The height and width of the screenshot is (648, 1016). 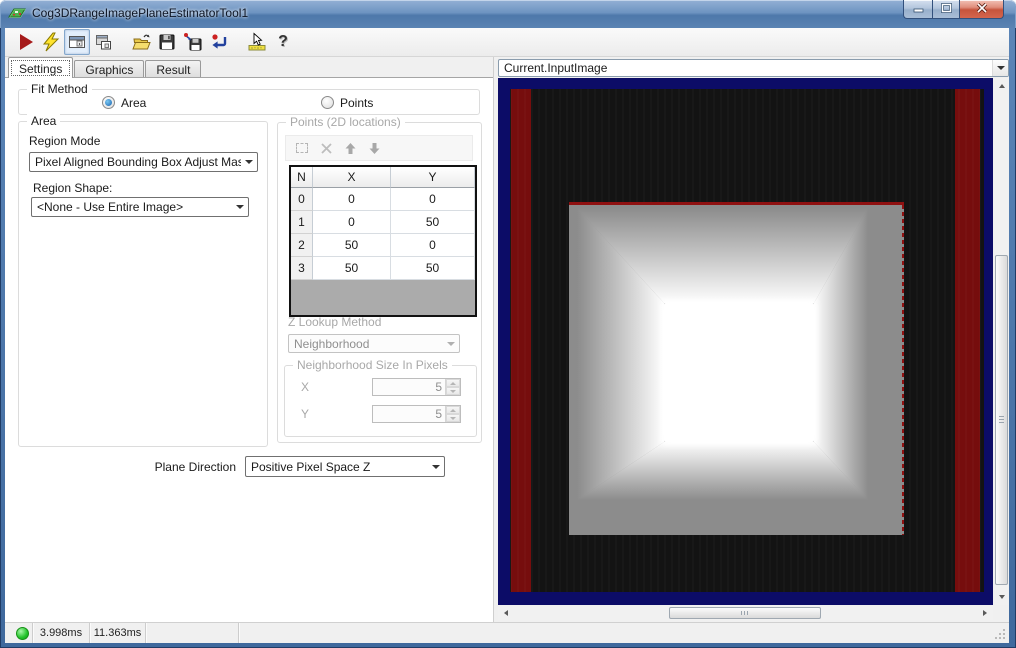 I want to click on save-as-button, so click(x=193, y=42).